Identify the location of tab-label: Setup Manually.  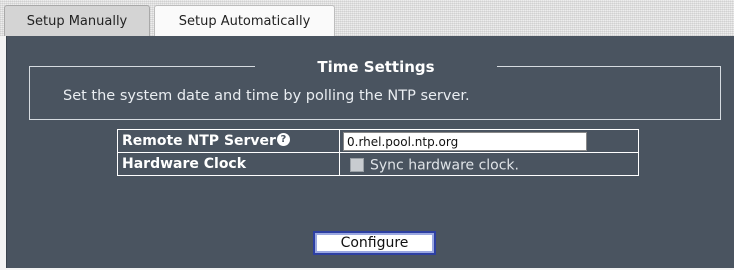
(77, 21).